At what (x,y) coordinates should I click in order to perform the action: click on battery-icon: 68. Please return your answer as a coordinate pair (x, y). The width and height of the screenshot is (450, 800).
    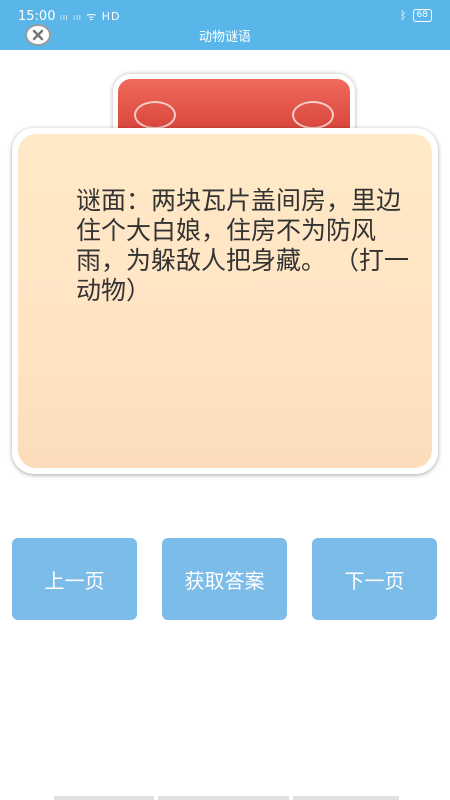
    Looking at the image, I should click on (422, 15).